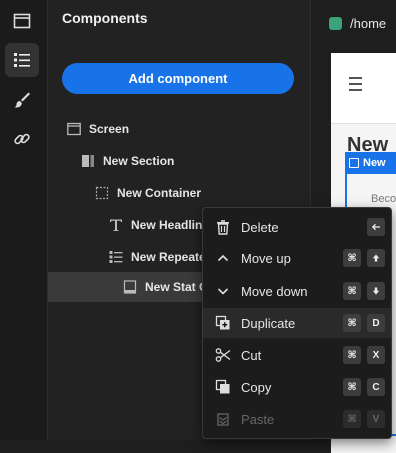  What do you see at coordinates (258, 419) in the screenshot?
I see `menu-item-label: Paste` at bounding box center [258, 419].